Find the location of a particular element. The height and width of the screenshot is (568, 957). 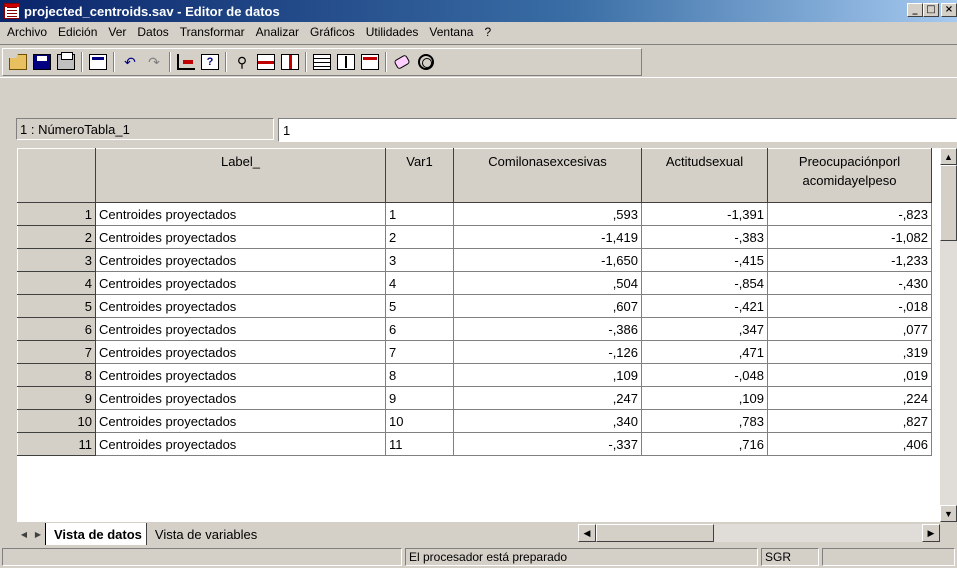

var1-cell: 9 is located at coordinates (419, 398).